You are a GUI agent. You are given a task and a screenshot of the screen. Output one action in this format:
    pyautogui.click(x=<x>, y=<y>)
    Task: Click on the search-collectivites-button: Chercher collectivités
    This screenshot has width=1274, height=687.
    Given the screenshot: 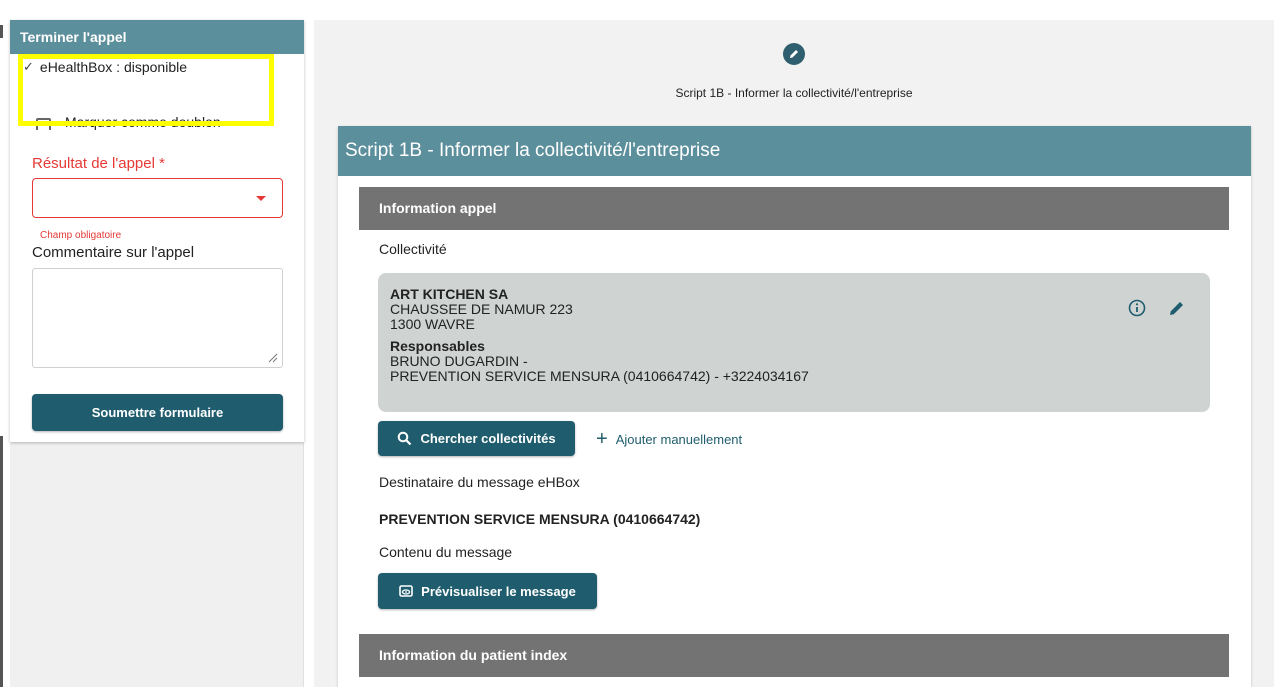 What is the action you would take?
    pyautogui.click(x=476, y=438)
    